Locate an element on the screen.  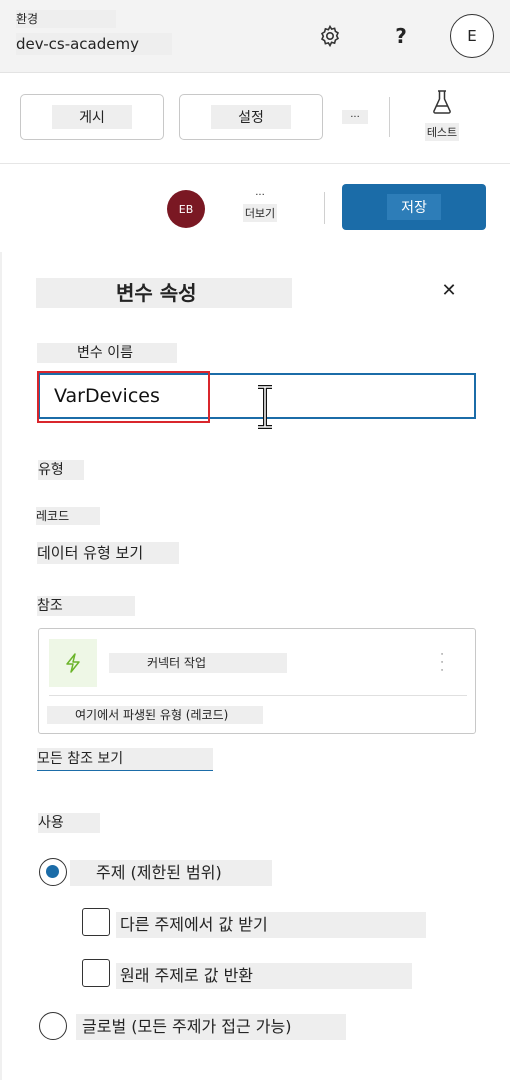
return-to-original-label: 원래 주제로 값 반환 is located at coordinates (264, 976).